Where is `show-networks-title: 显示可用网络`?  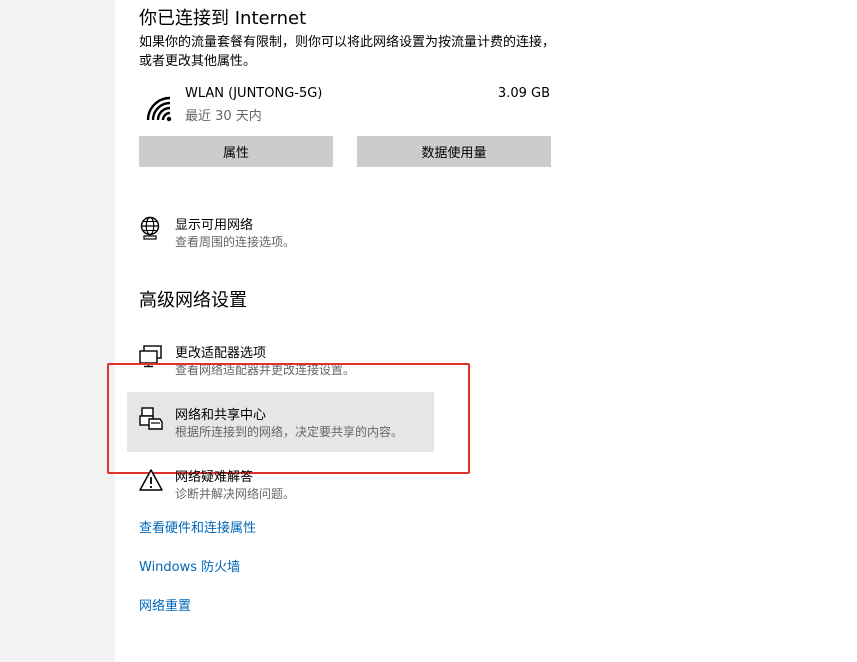 show-networks-title: 显示可用网络 is located at coordinates (214, 225).